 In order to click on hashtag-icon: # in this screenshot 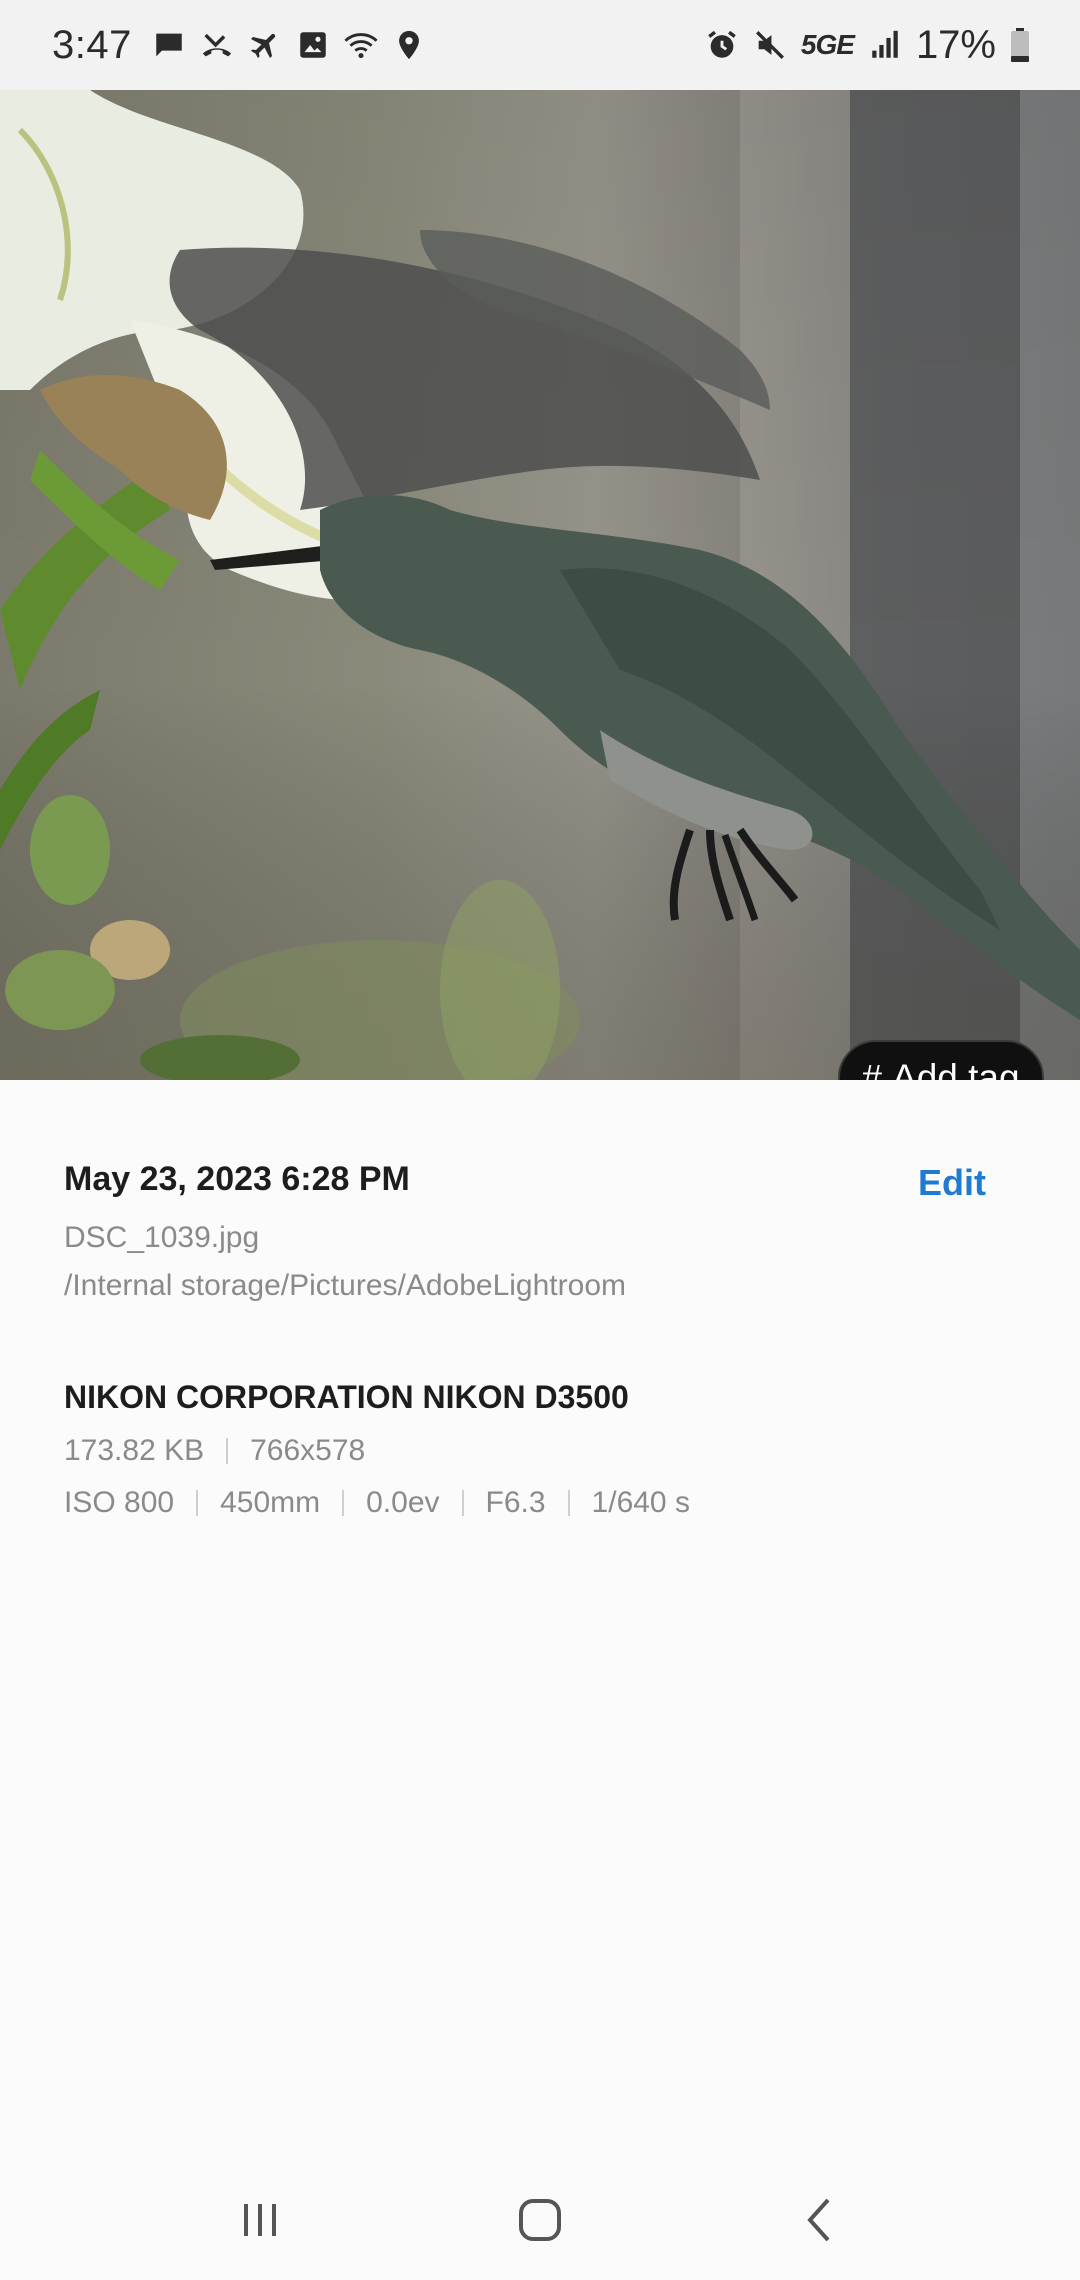, I will do `click(872, 1068)`.